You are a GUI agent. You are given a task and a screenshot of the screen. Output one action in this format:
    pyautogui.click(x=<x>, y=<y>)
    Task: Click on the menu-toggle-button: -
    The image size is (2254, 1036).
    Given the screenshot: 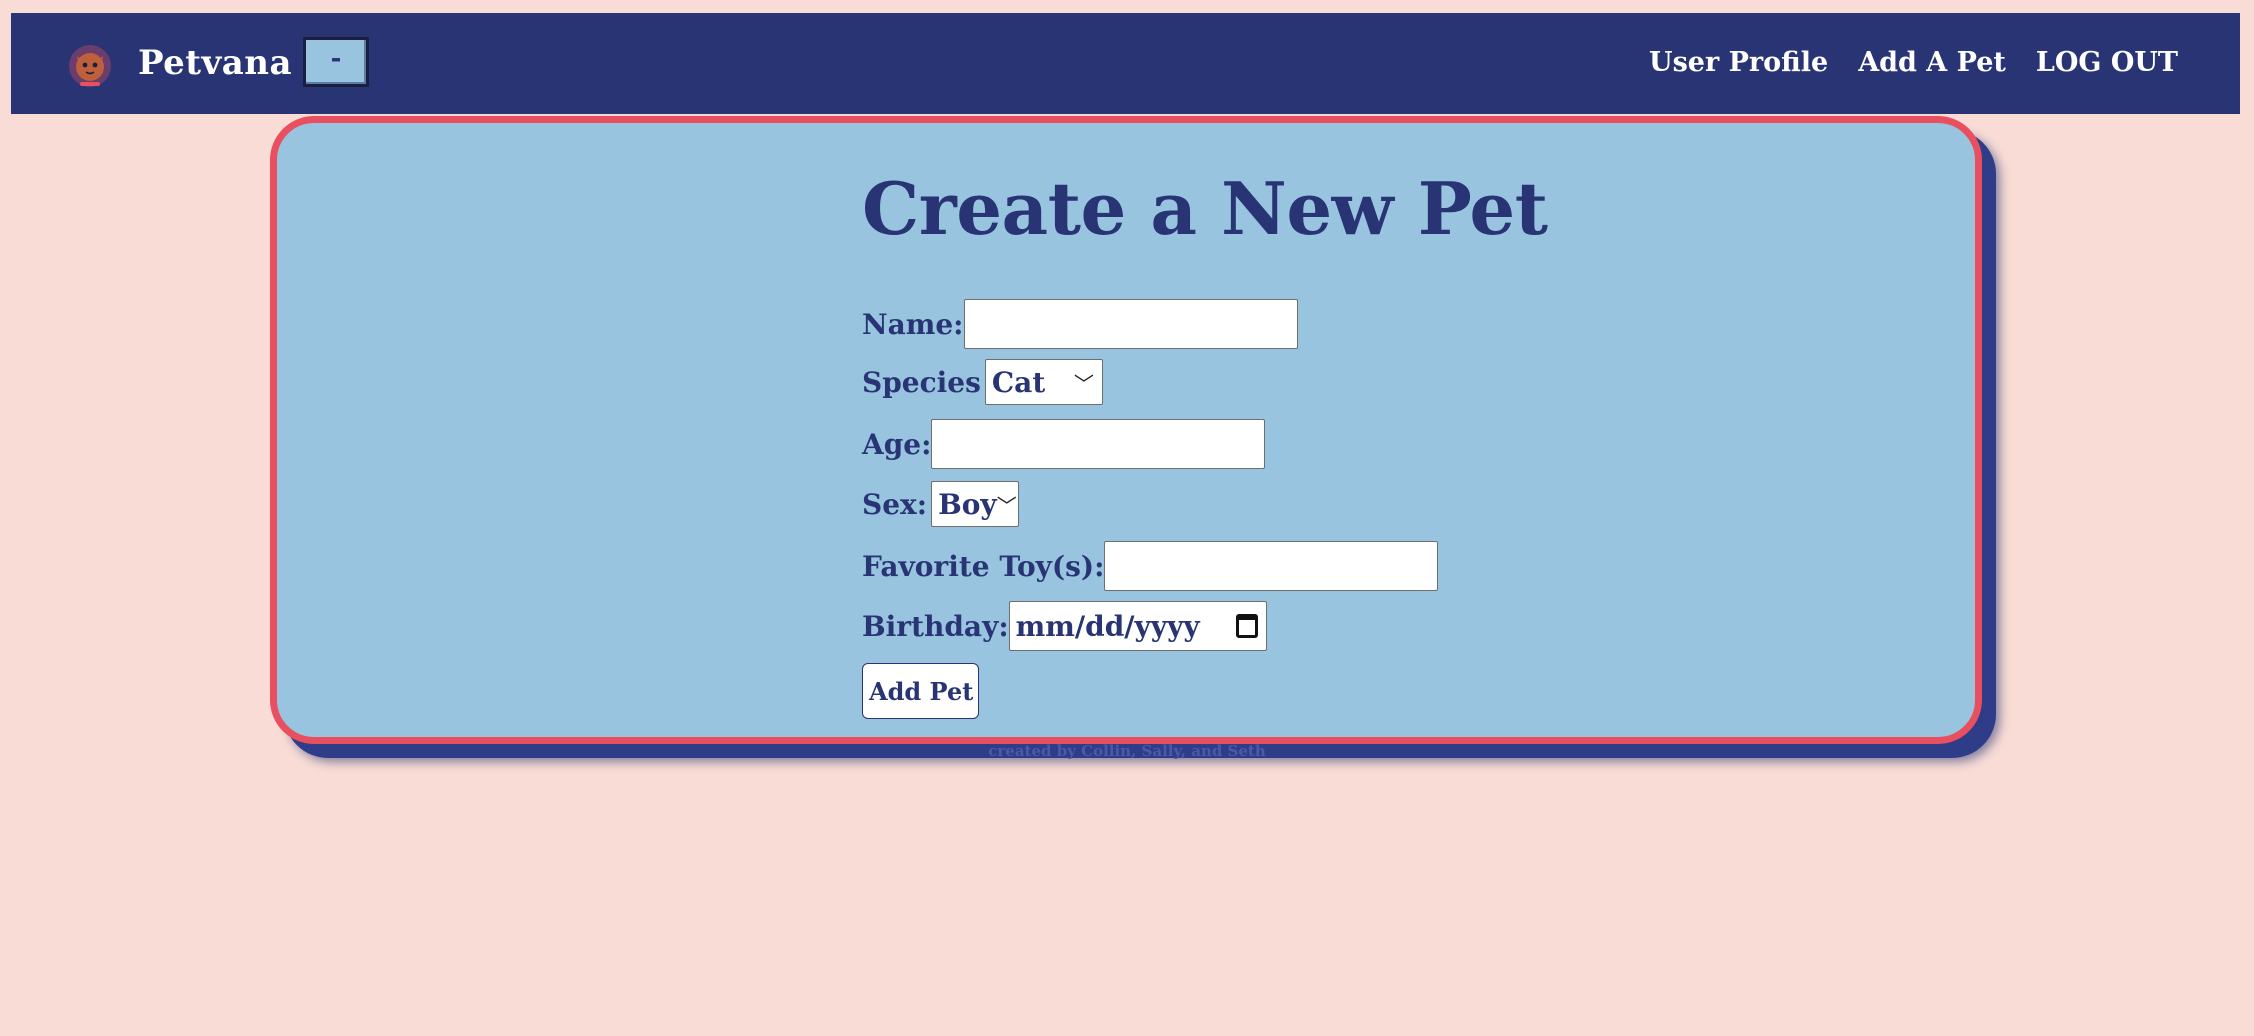 What is the action you would take?
    pyautogui.click(x=336, y=62)
    